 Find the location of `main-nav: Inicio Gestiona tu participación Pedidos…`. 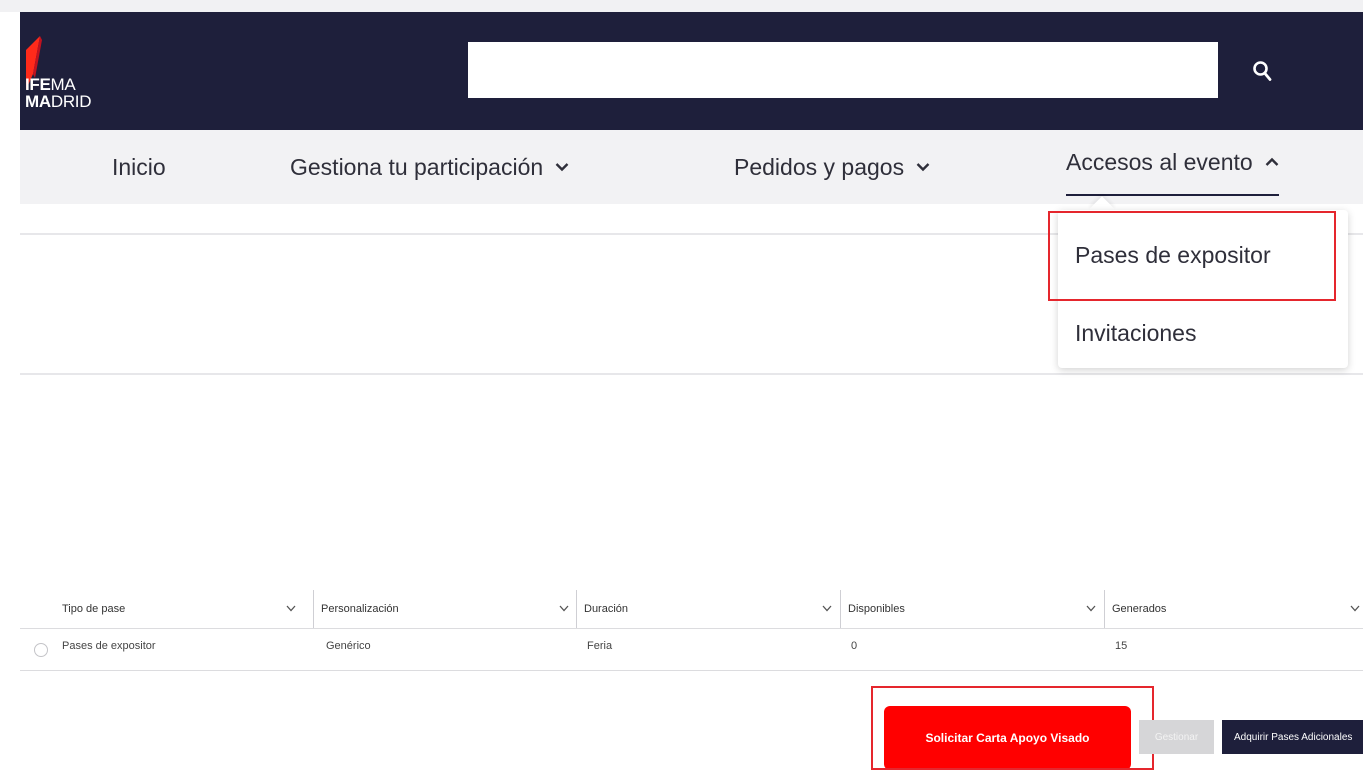

main-nav: Inicio Gestiona tu participación Pedidos… is located at coordinates (691, 167).